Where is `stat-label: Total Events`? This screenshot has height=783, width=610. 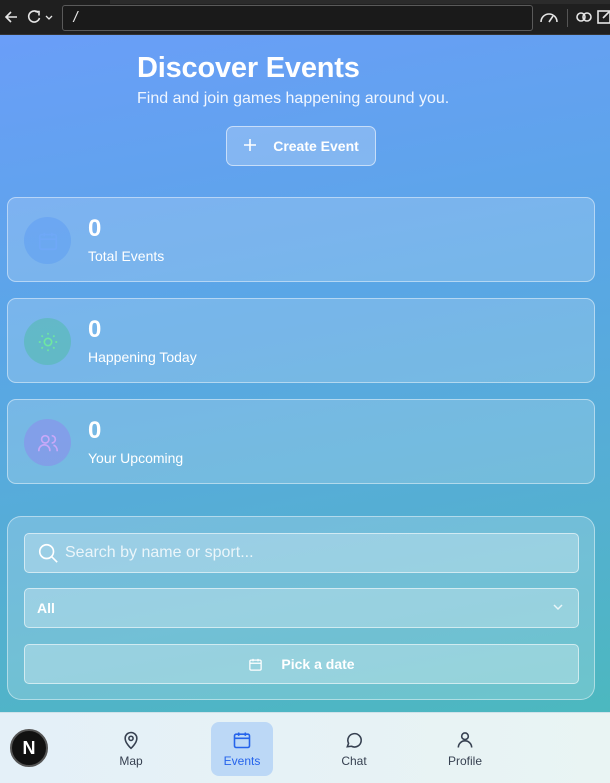 stat-label: Total Events is located at coordinates (126, 256).